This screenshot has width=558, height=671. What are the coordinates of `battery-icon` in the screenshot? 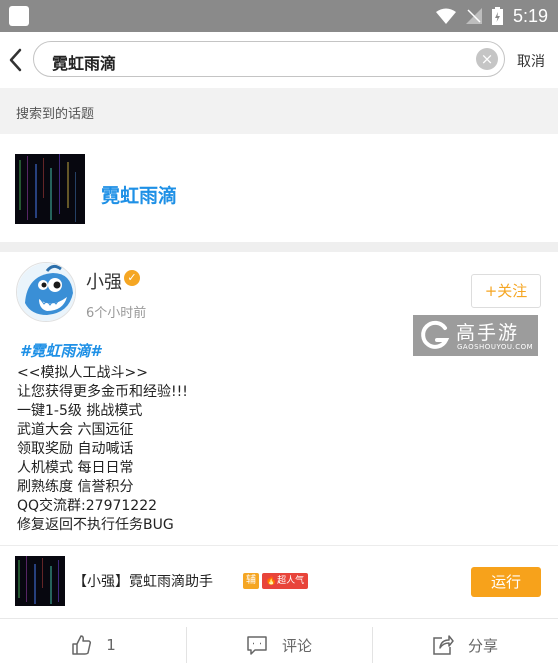 It's located at (497, 16).